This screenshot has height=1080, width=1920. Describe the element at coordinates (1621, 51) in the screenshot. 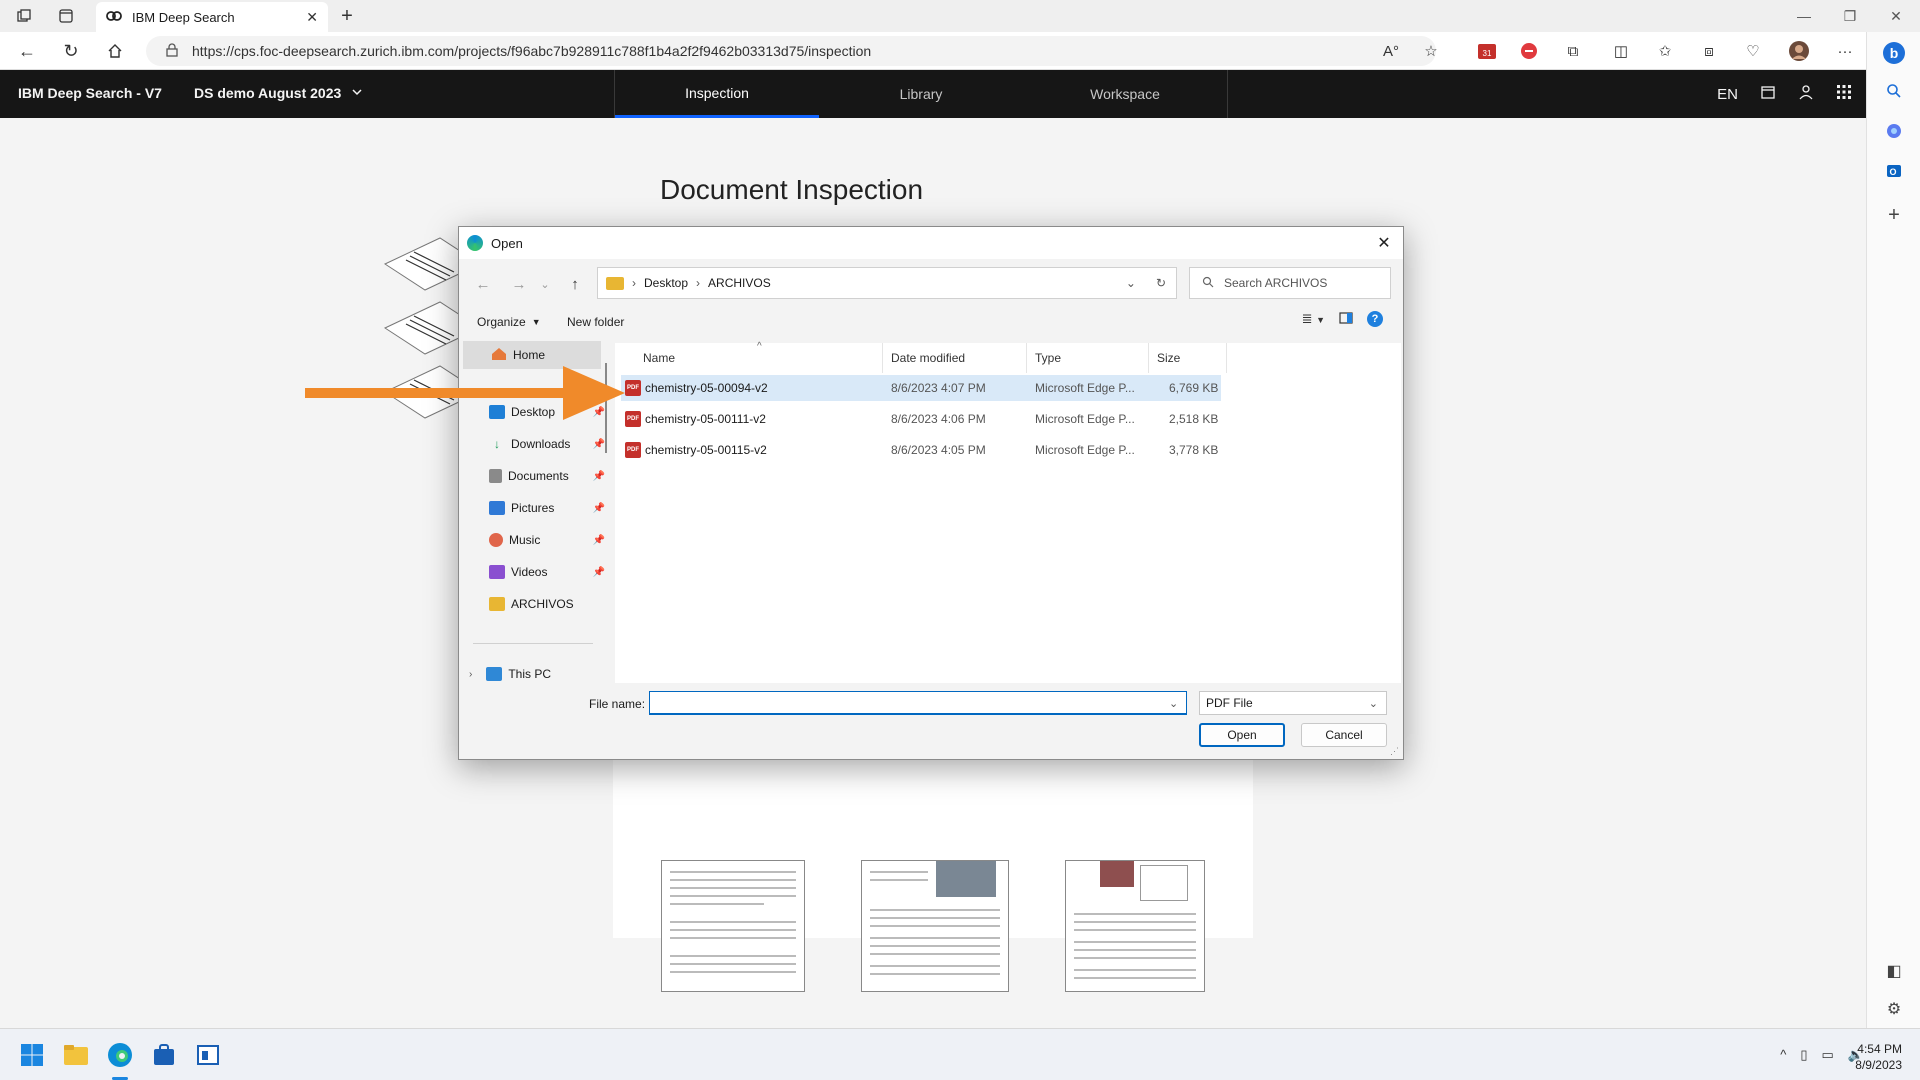

I see `split-screen-icon: ◫` at that location.